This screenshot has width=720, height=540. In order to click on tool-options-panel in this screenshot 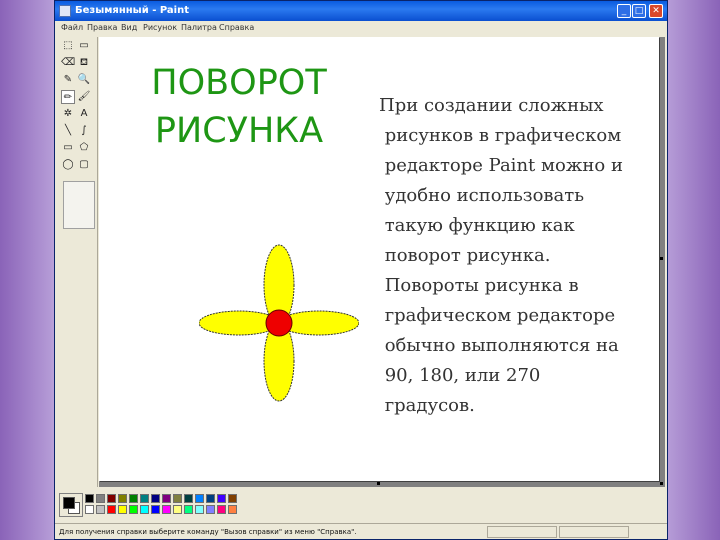, I will do `click(79, 205)`.